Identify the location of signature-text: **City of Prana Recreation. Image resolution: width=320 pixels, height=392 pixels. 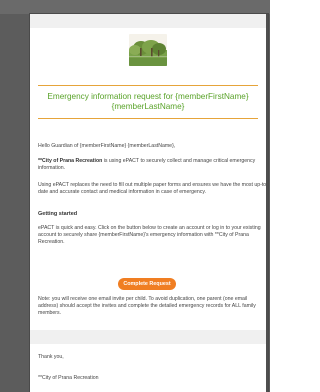
(68, 378).